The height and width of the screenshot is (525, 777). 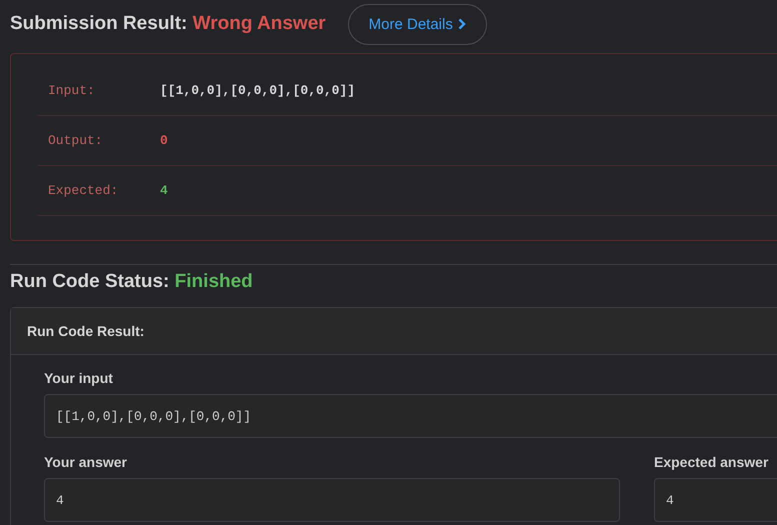 I want to click on result-label: Input:, so click(x=72, y=90).